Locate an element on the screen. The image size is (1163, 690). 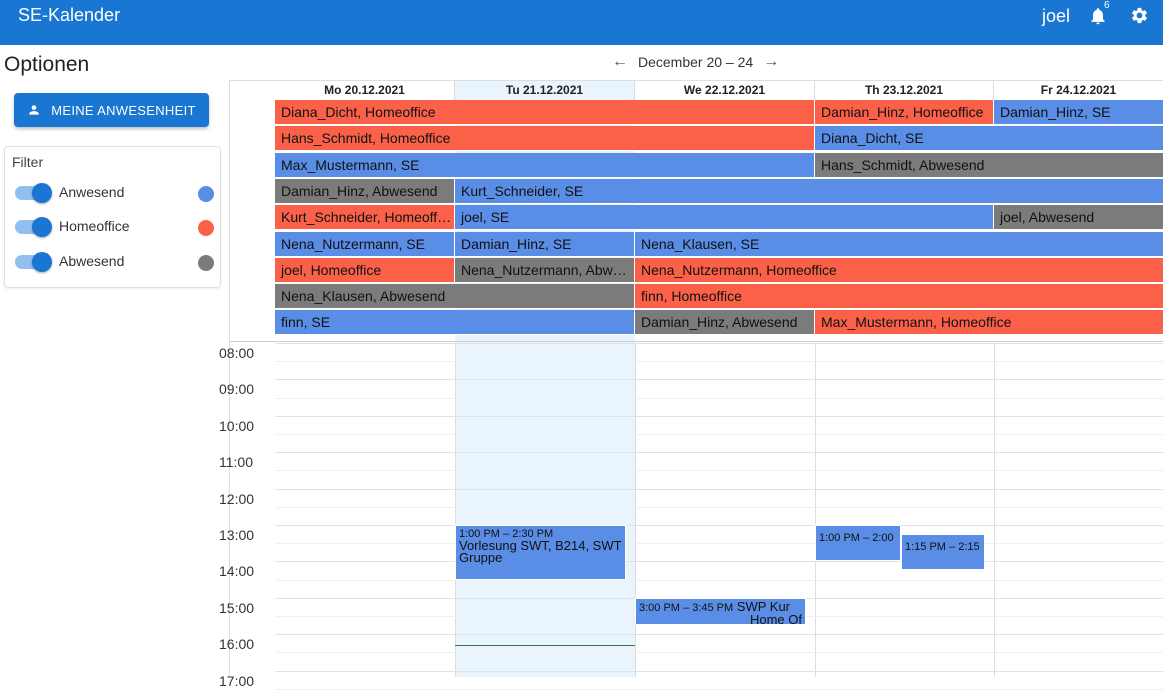
week-range-label: December 20 – 24 is located at coordinates (696, 62).